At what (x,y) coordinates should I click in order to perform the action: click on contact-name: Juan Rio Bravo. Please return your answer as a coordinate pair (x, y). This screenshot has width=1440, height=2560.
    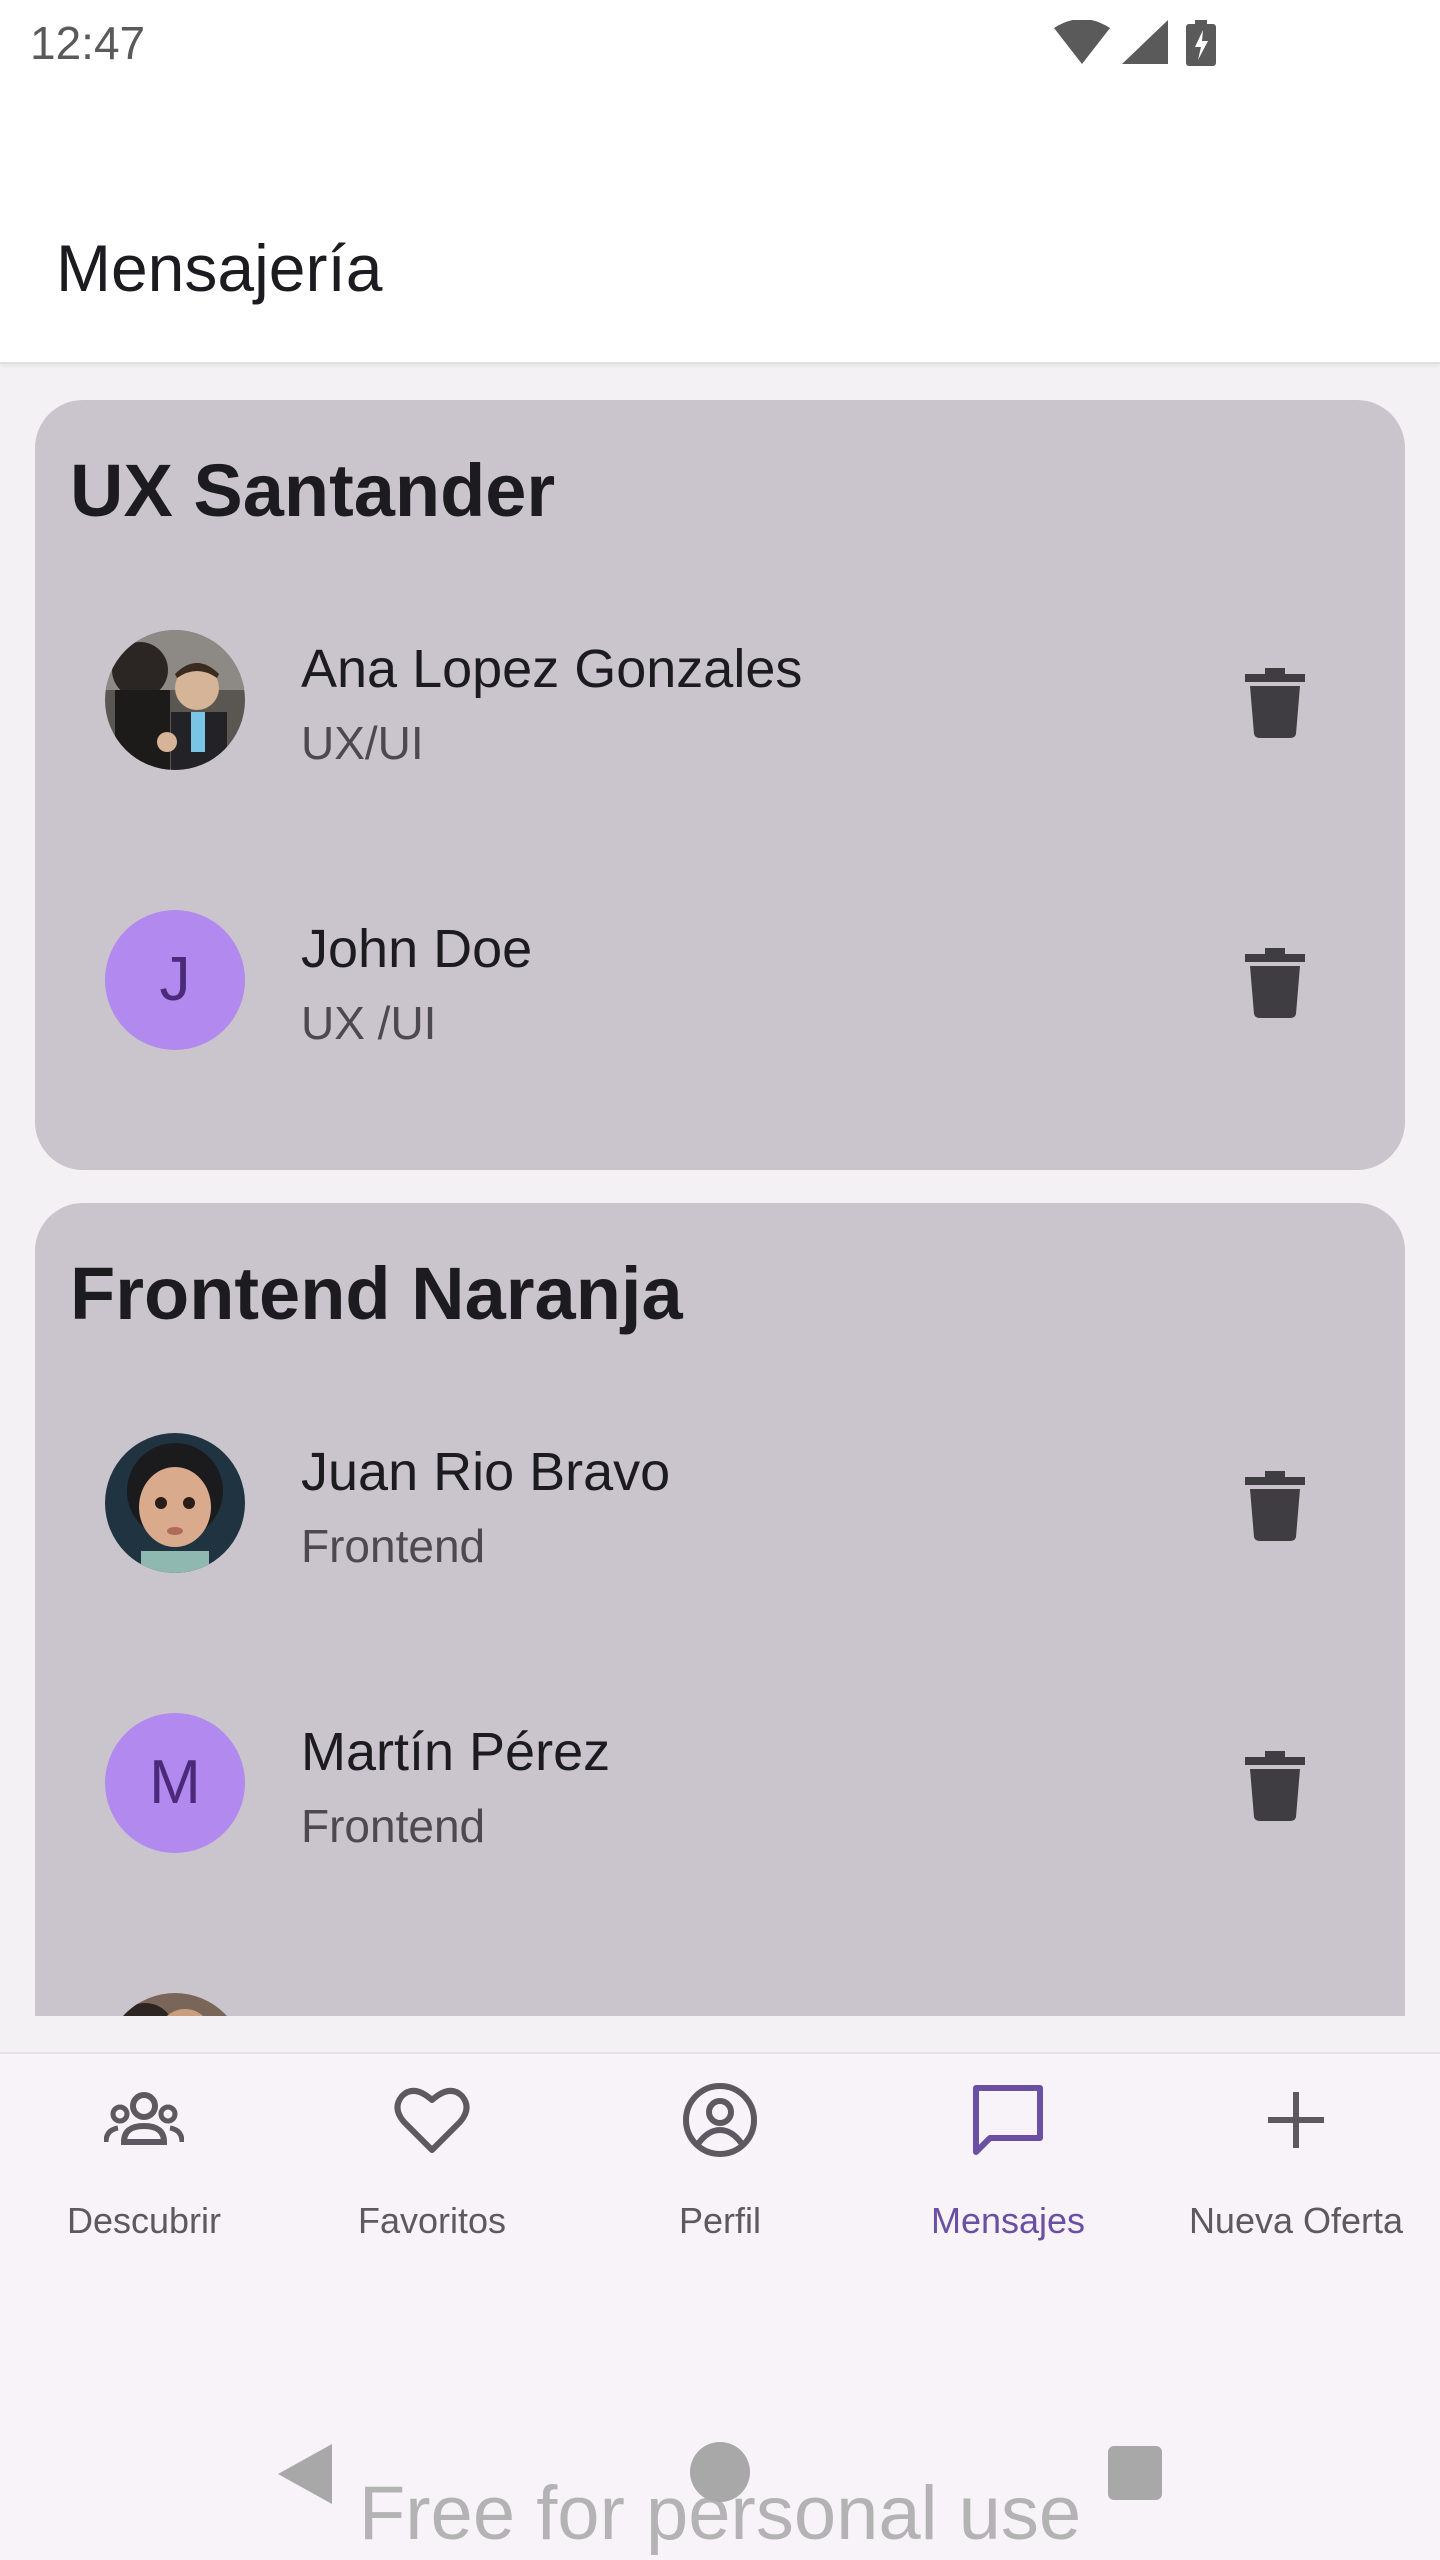
    Looking at the image, I should click on (486, 1472).